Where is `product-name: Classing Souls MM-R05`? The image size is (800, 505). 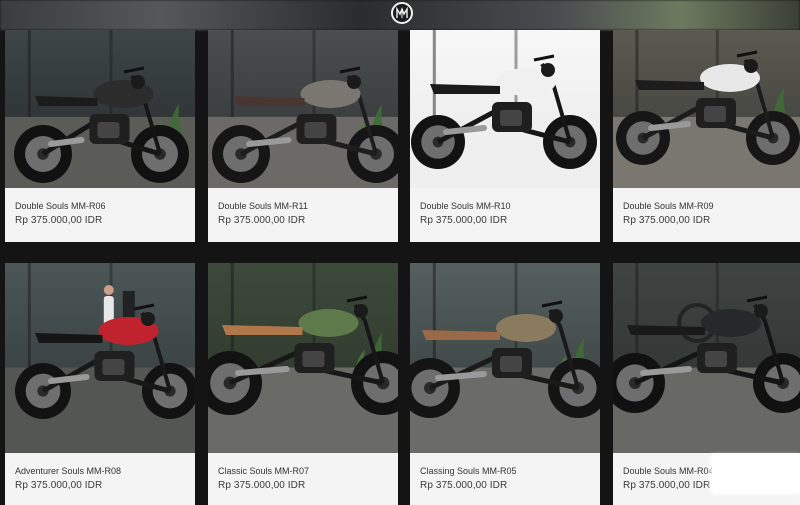
product-name: Classing Souls MM-R05 is located at coordinates (468, 471).